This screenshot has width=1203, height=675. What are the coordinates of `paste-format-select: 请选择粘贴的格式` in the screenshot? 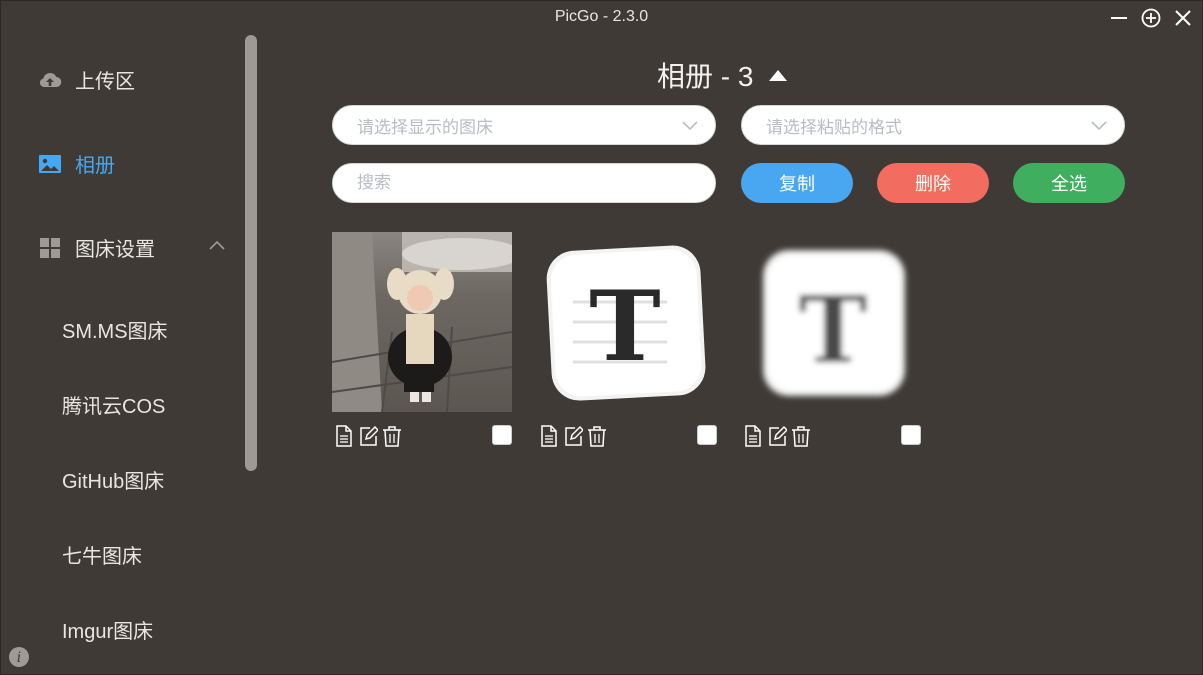 It's located at (933, 125).